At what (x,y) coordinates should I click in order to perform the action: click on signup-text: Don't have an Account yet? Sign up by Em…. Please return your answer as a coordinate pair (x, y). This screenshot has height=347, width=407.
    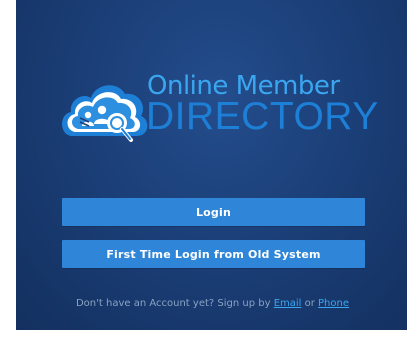
    Looking at the image, I should click on (211, 303).